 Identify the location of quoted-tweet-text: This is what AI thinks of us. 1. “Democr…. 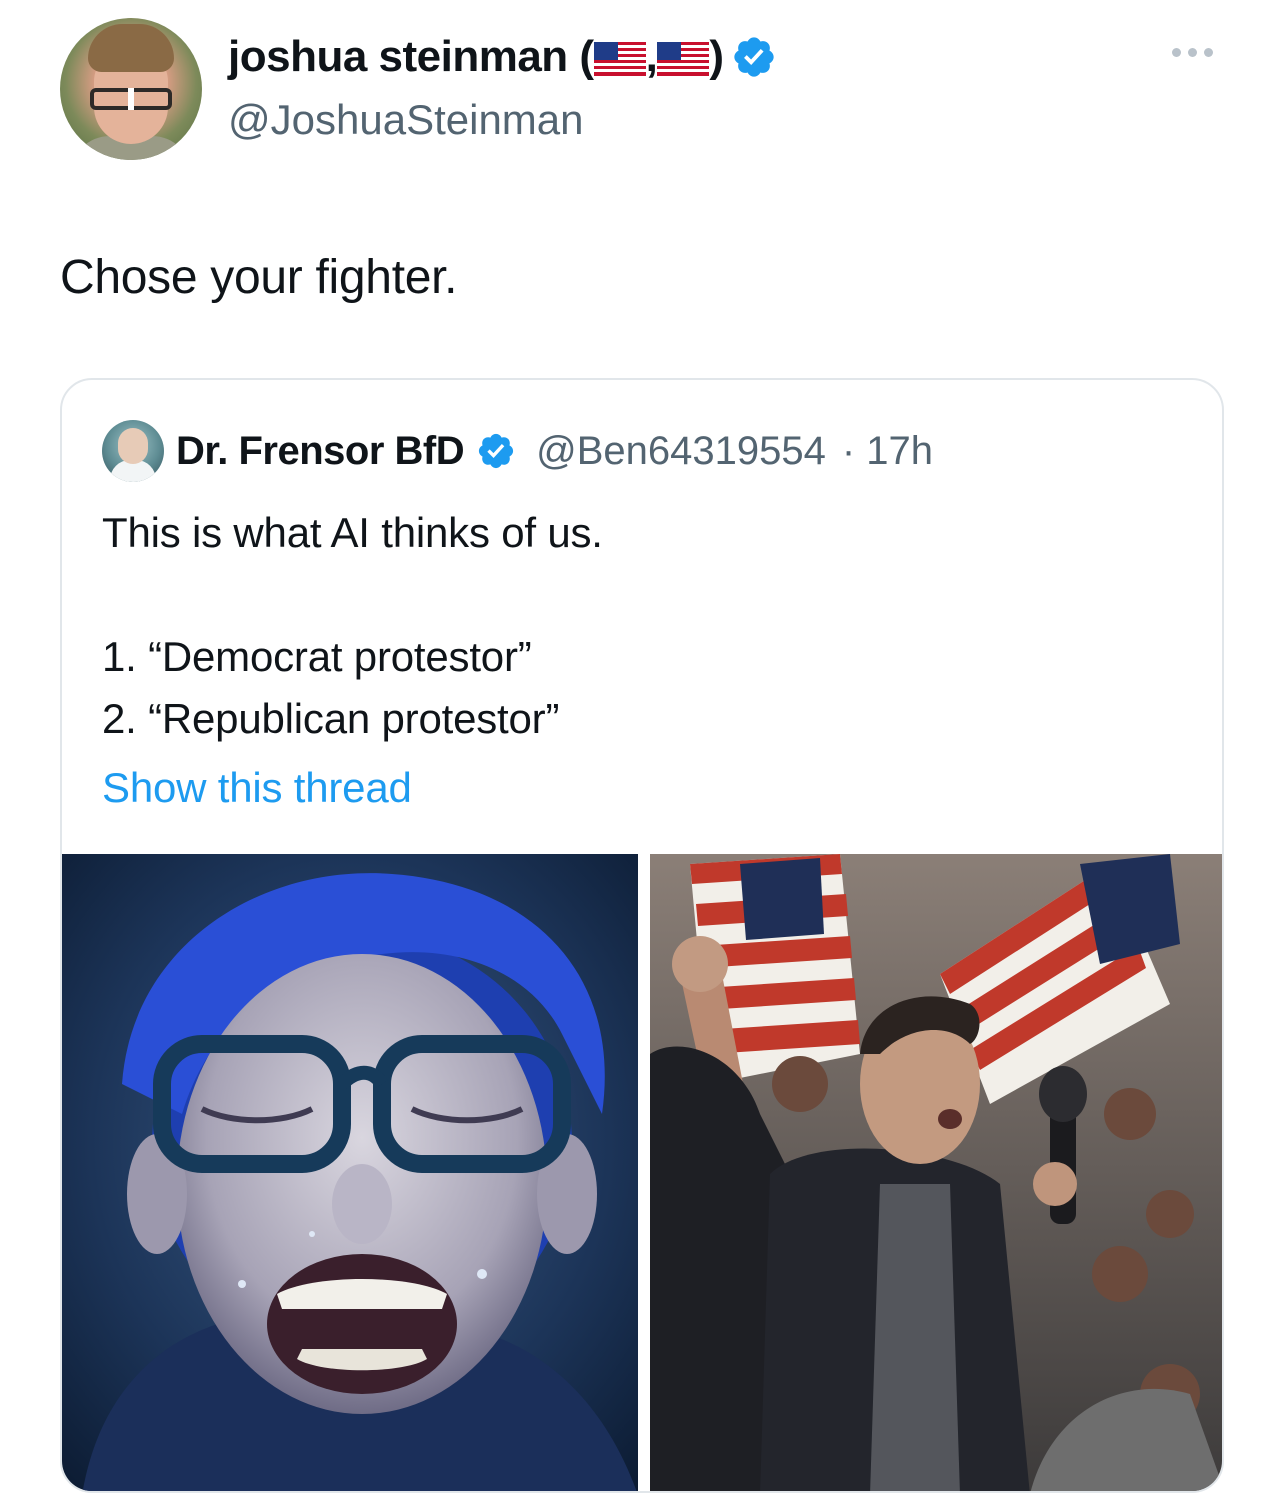
(352, 625).